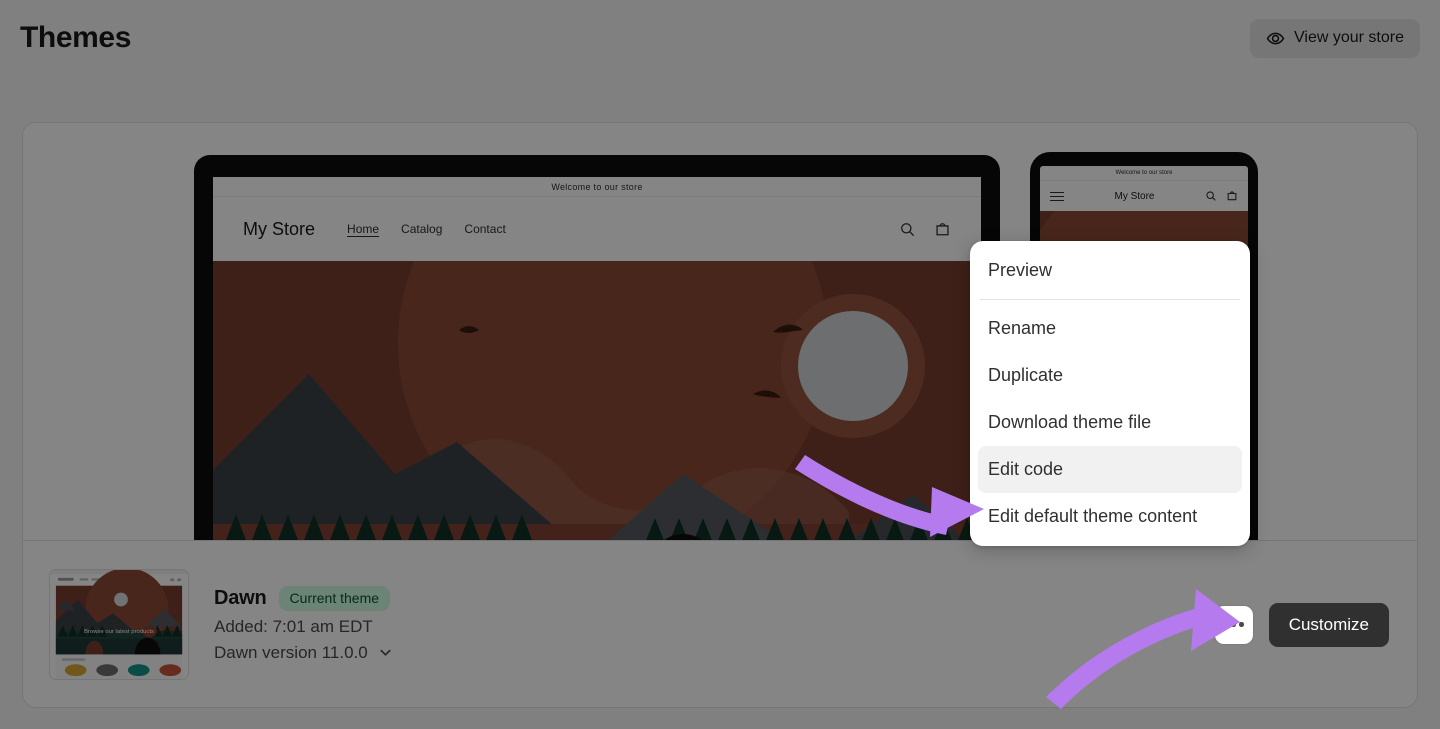  Describe the element at coordinates (1144, 173) in the screenshot. I see `mobile-announcement-bar: Welcome to our store` at that location.